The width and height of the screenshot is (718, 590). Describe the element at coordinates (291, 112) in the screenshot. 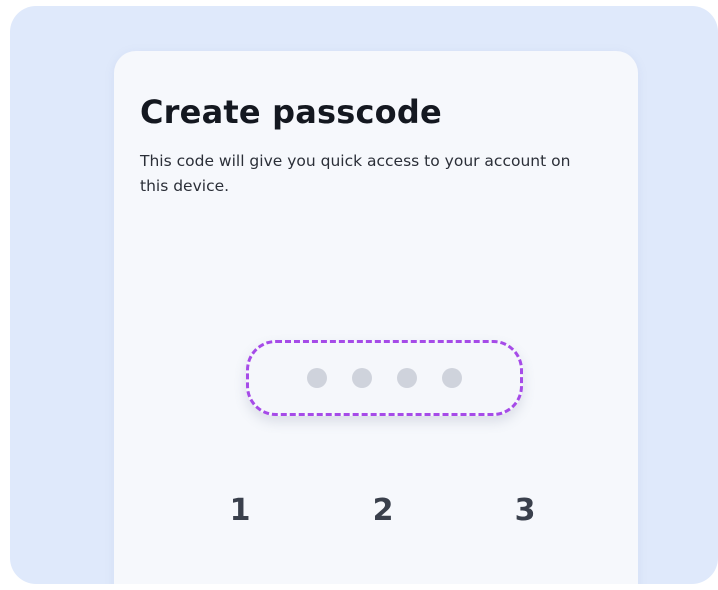

I see `page-title: Create passcode` at that location.